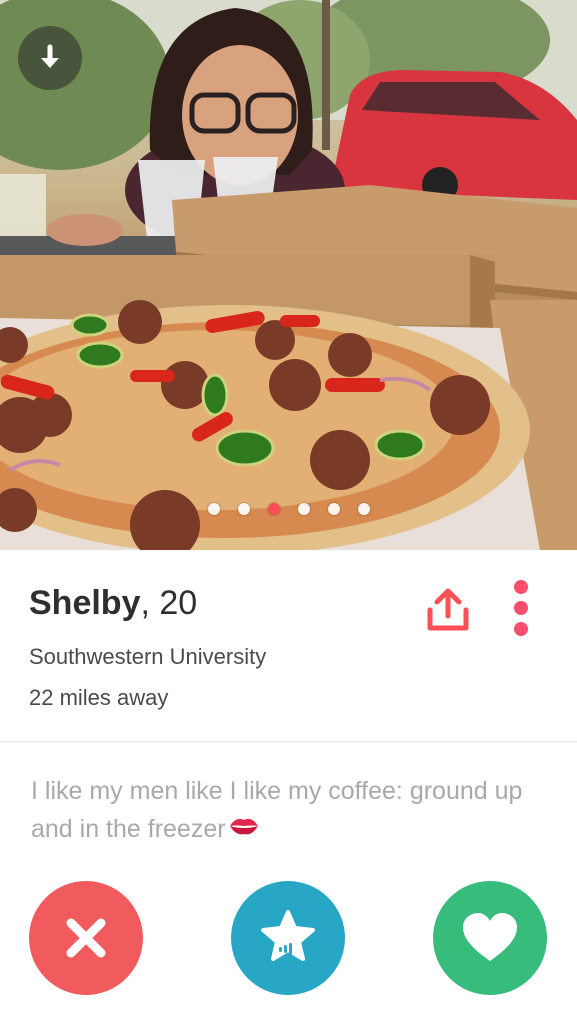  I want to click on profile-age: , 20, so click(169, 603).